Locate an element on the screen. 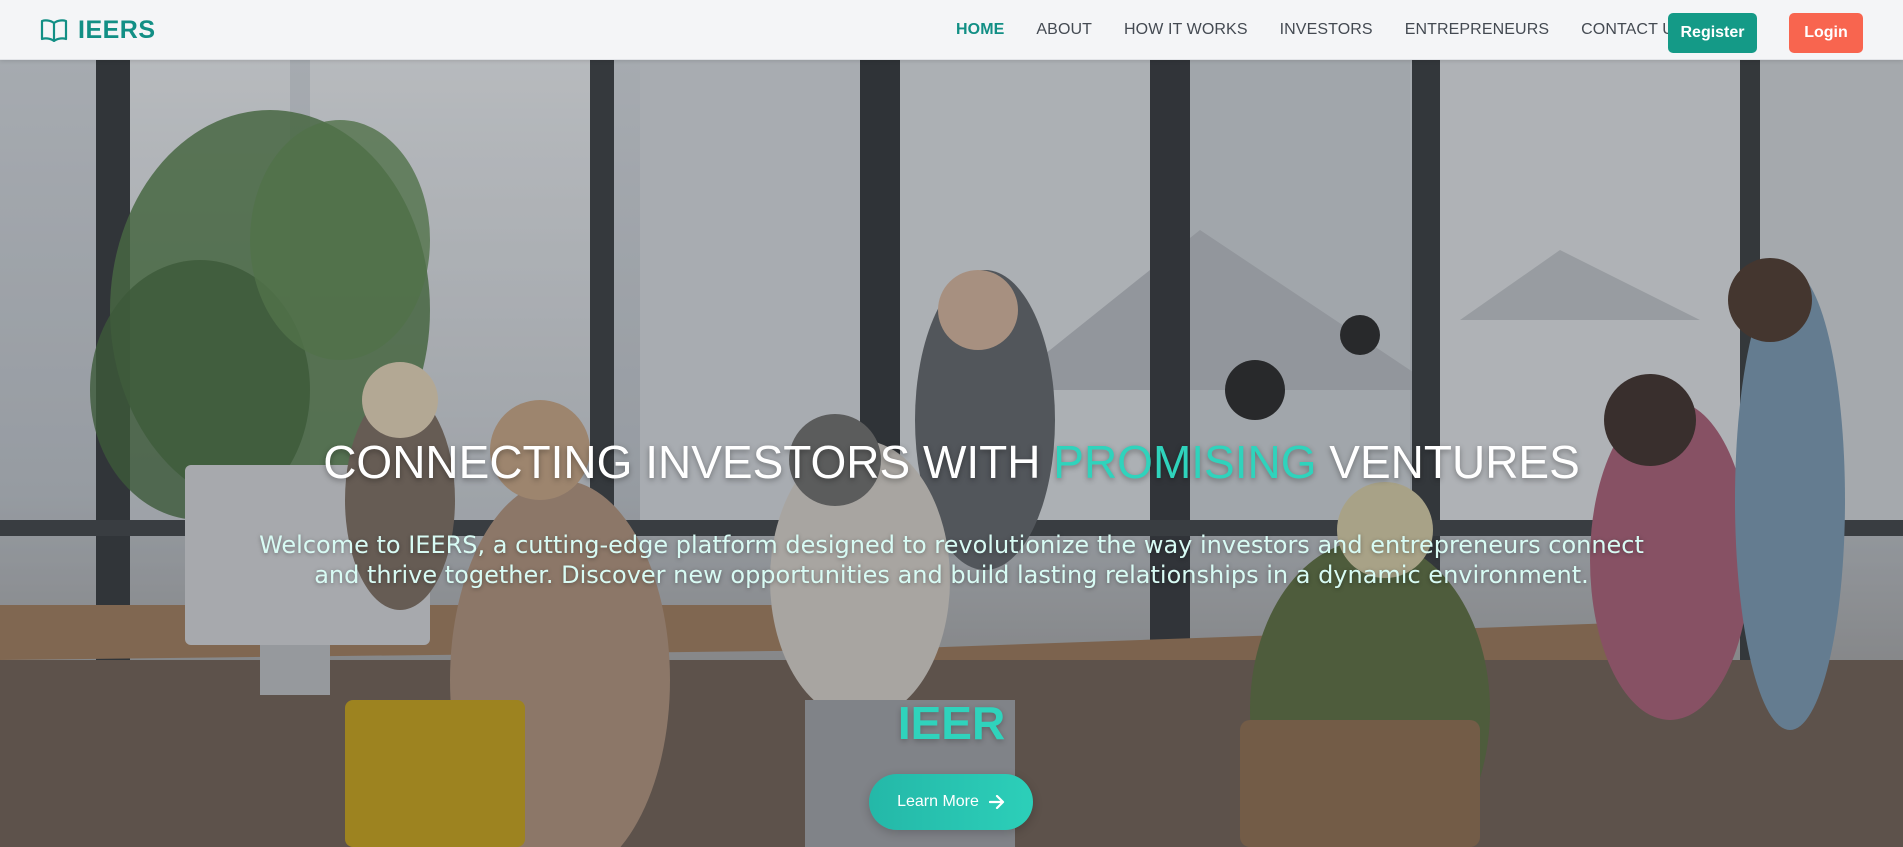  learn-more-button: Learn More is located at coordinates (951, 802).